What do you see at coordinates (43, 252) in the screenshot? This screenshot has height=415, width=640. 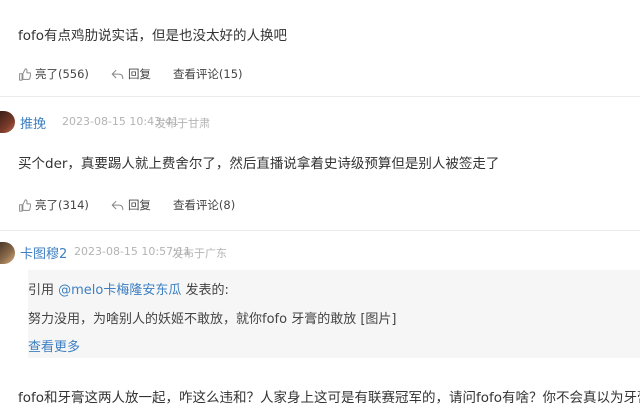 I see `username: 卡图穆2` at bounding box center [43, 252].